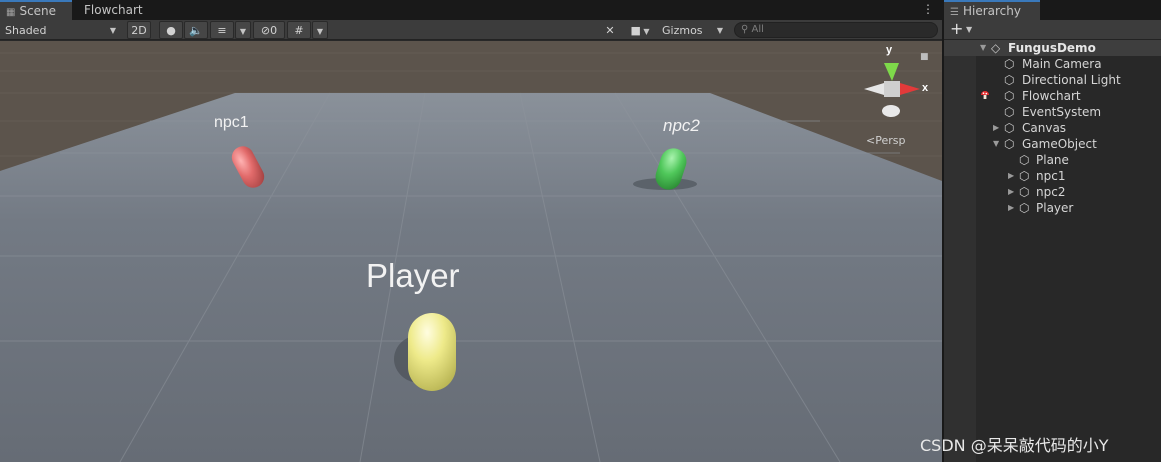 The width and height of the screenshot is (1161, 462). I want to click on axis-y-label: y, so click(889, 50).